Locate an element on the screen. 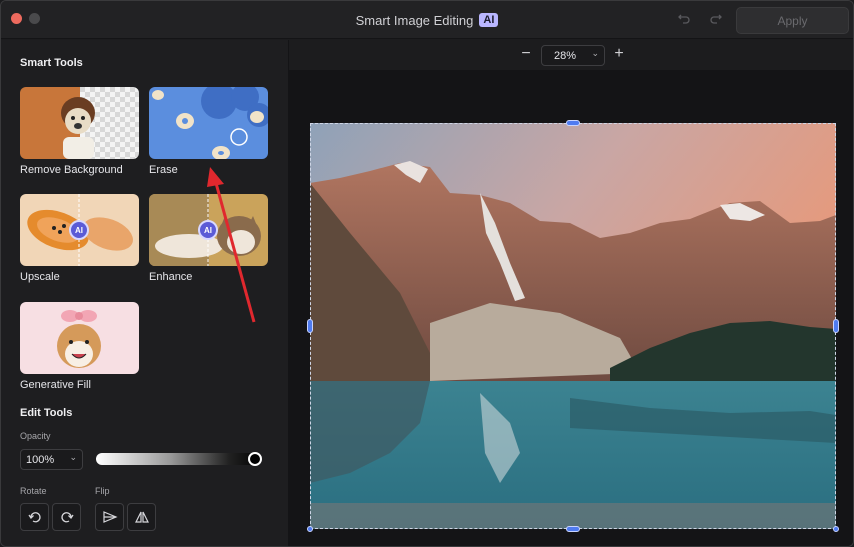  upscale-thumbnail: AI is located at coordinates (79, 230).